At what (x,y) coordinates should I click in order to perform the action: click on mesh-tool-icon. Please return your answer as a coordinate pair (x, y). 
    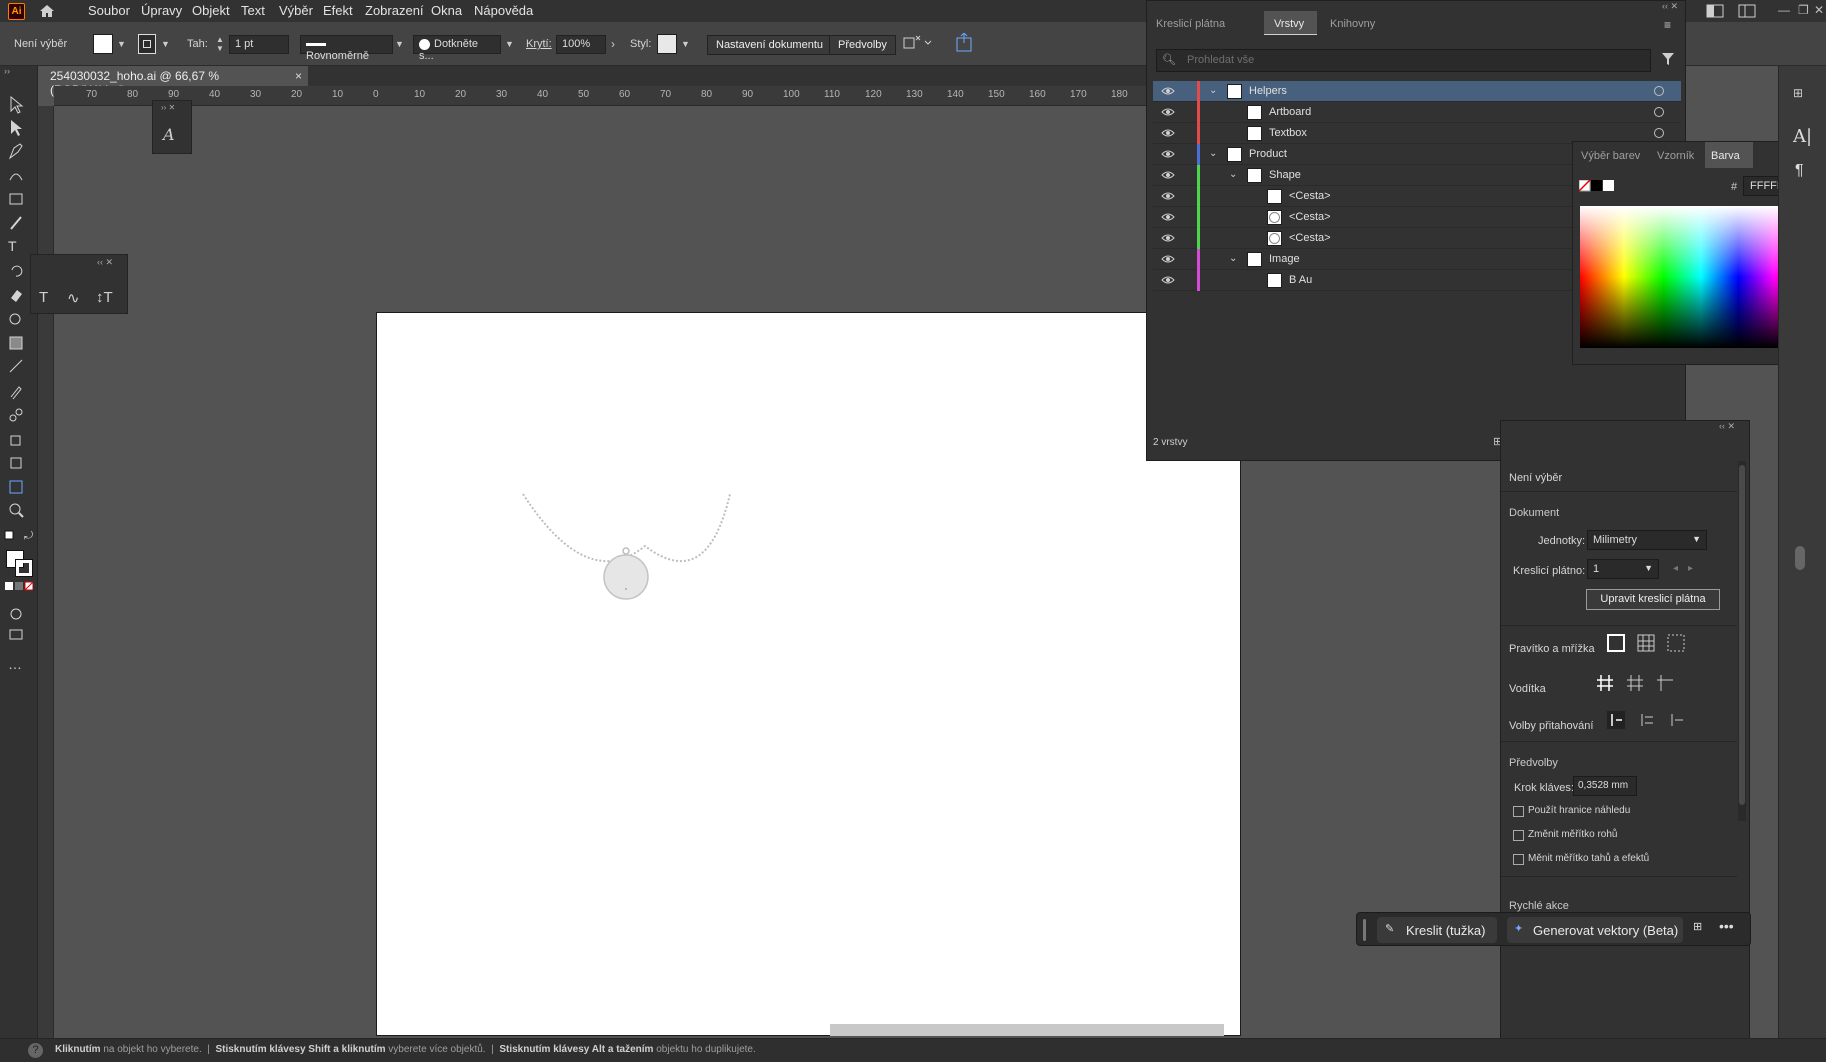
    Looking at the image, I should click on (19, 368).